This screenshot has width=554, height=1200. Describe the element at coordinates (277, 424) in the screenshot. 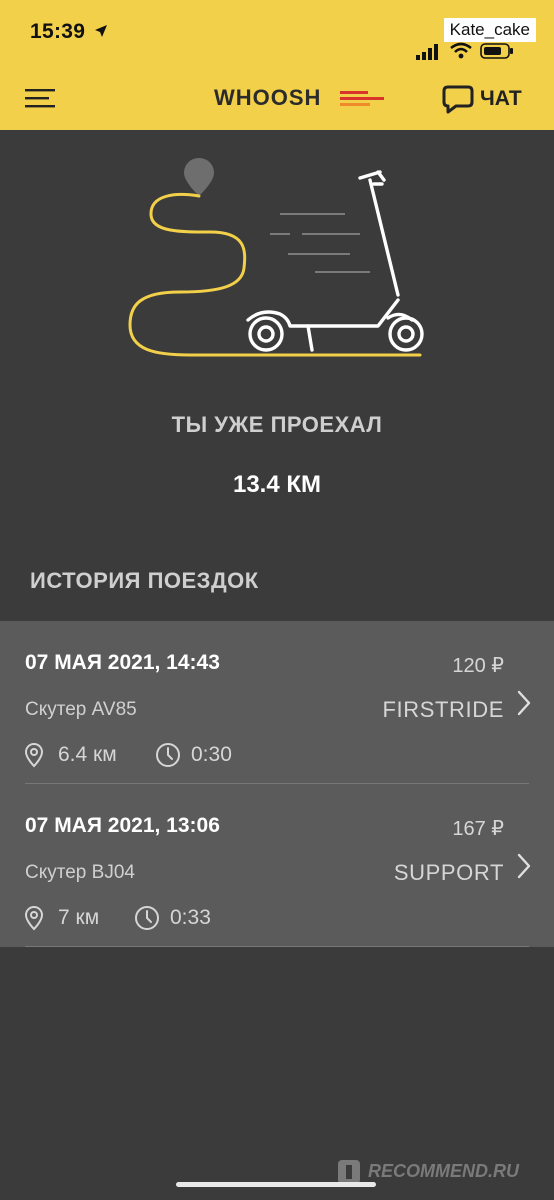

I see `distance-total-label: ТЫ УЖЕ ПРОЕХАЛ` at that location.